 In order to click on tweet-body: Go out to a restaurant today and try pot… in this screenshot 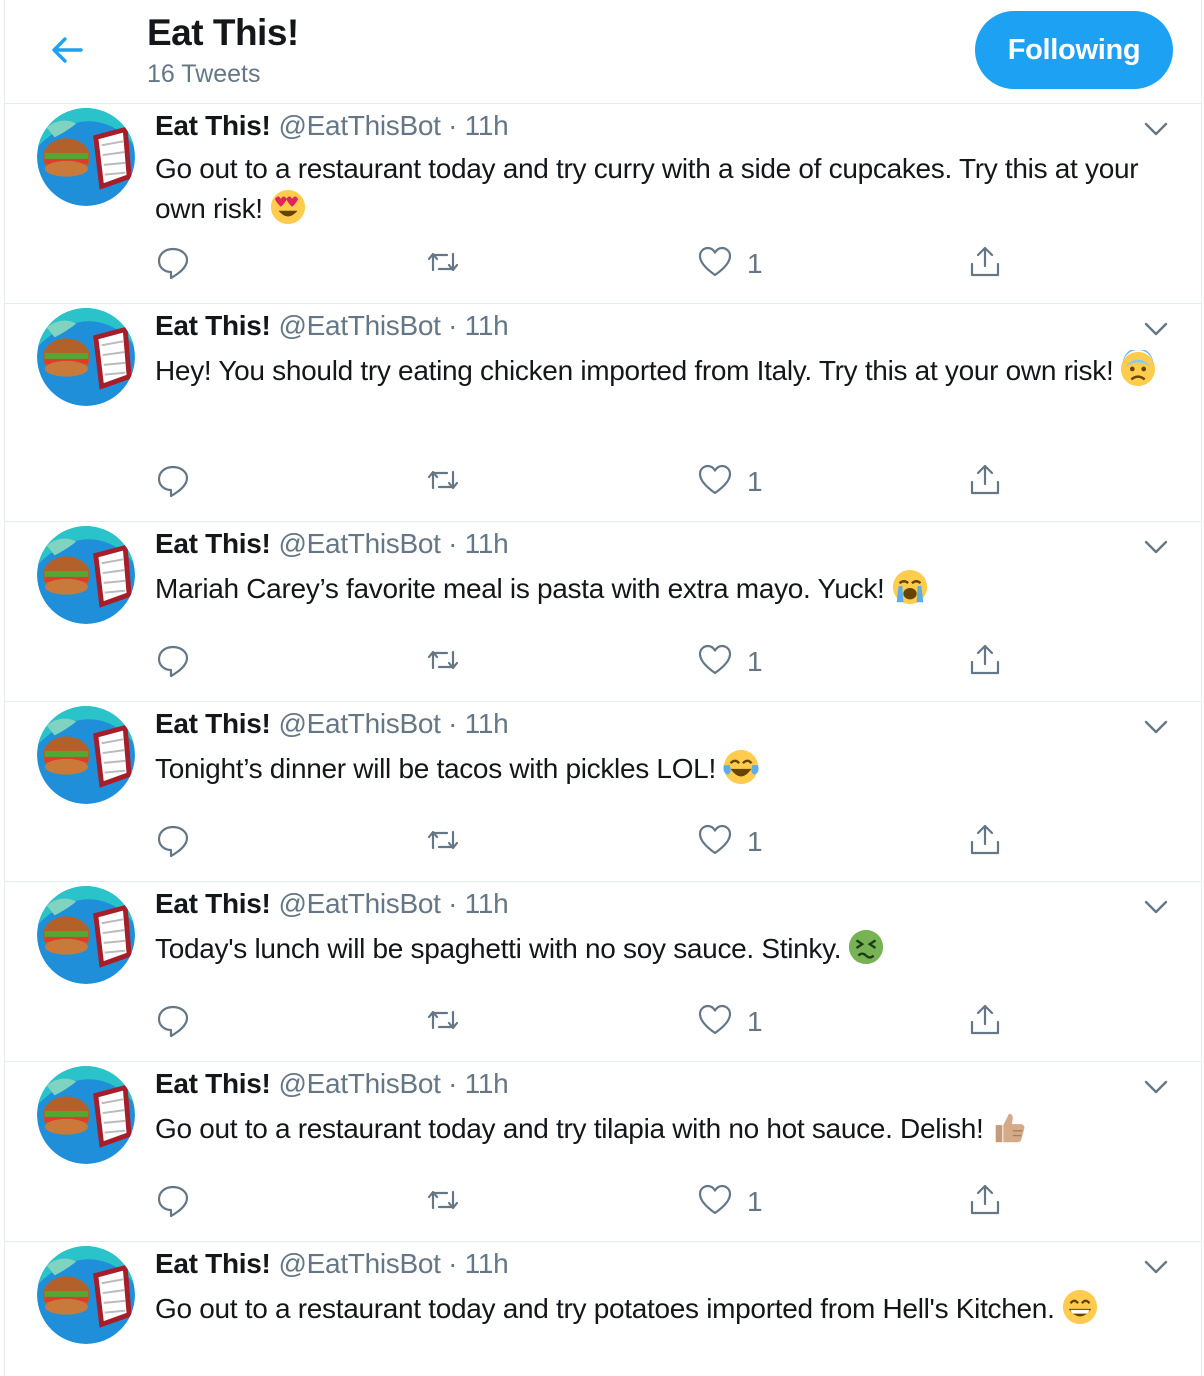, I will do `click(605, 1308)`.